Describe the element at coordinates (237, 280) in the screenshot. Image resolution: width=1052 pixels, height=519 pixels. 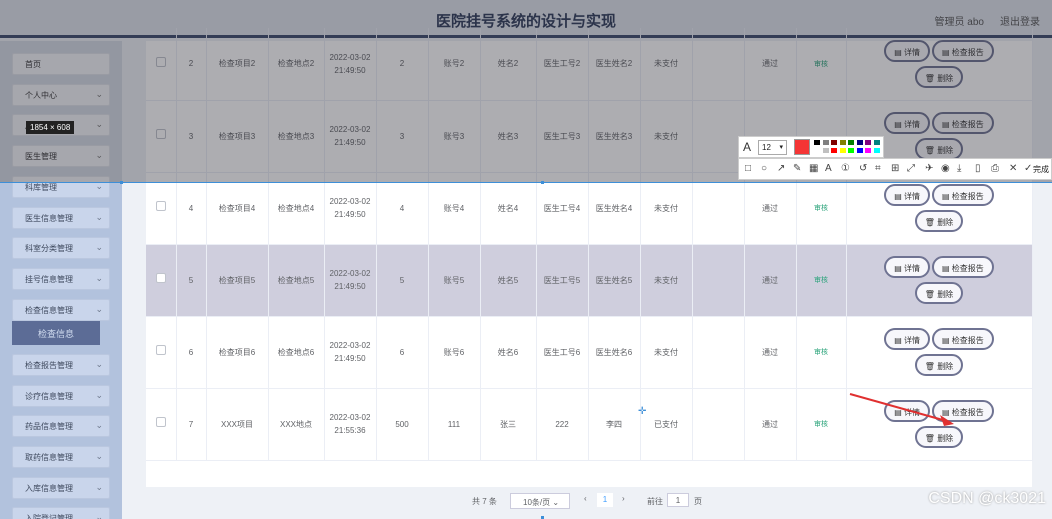
I see `cell-item: 检查项目5` at that location.